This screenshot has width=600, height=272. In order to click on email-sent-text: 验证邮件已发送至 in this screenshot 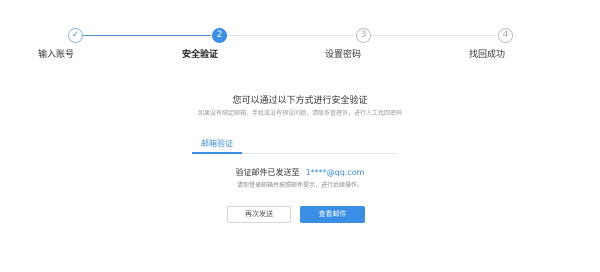, I will do `click(267, 172)`.